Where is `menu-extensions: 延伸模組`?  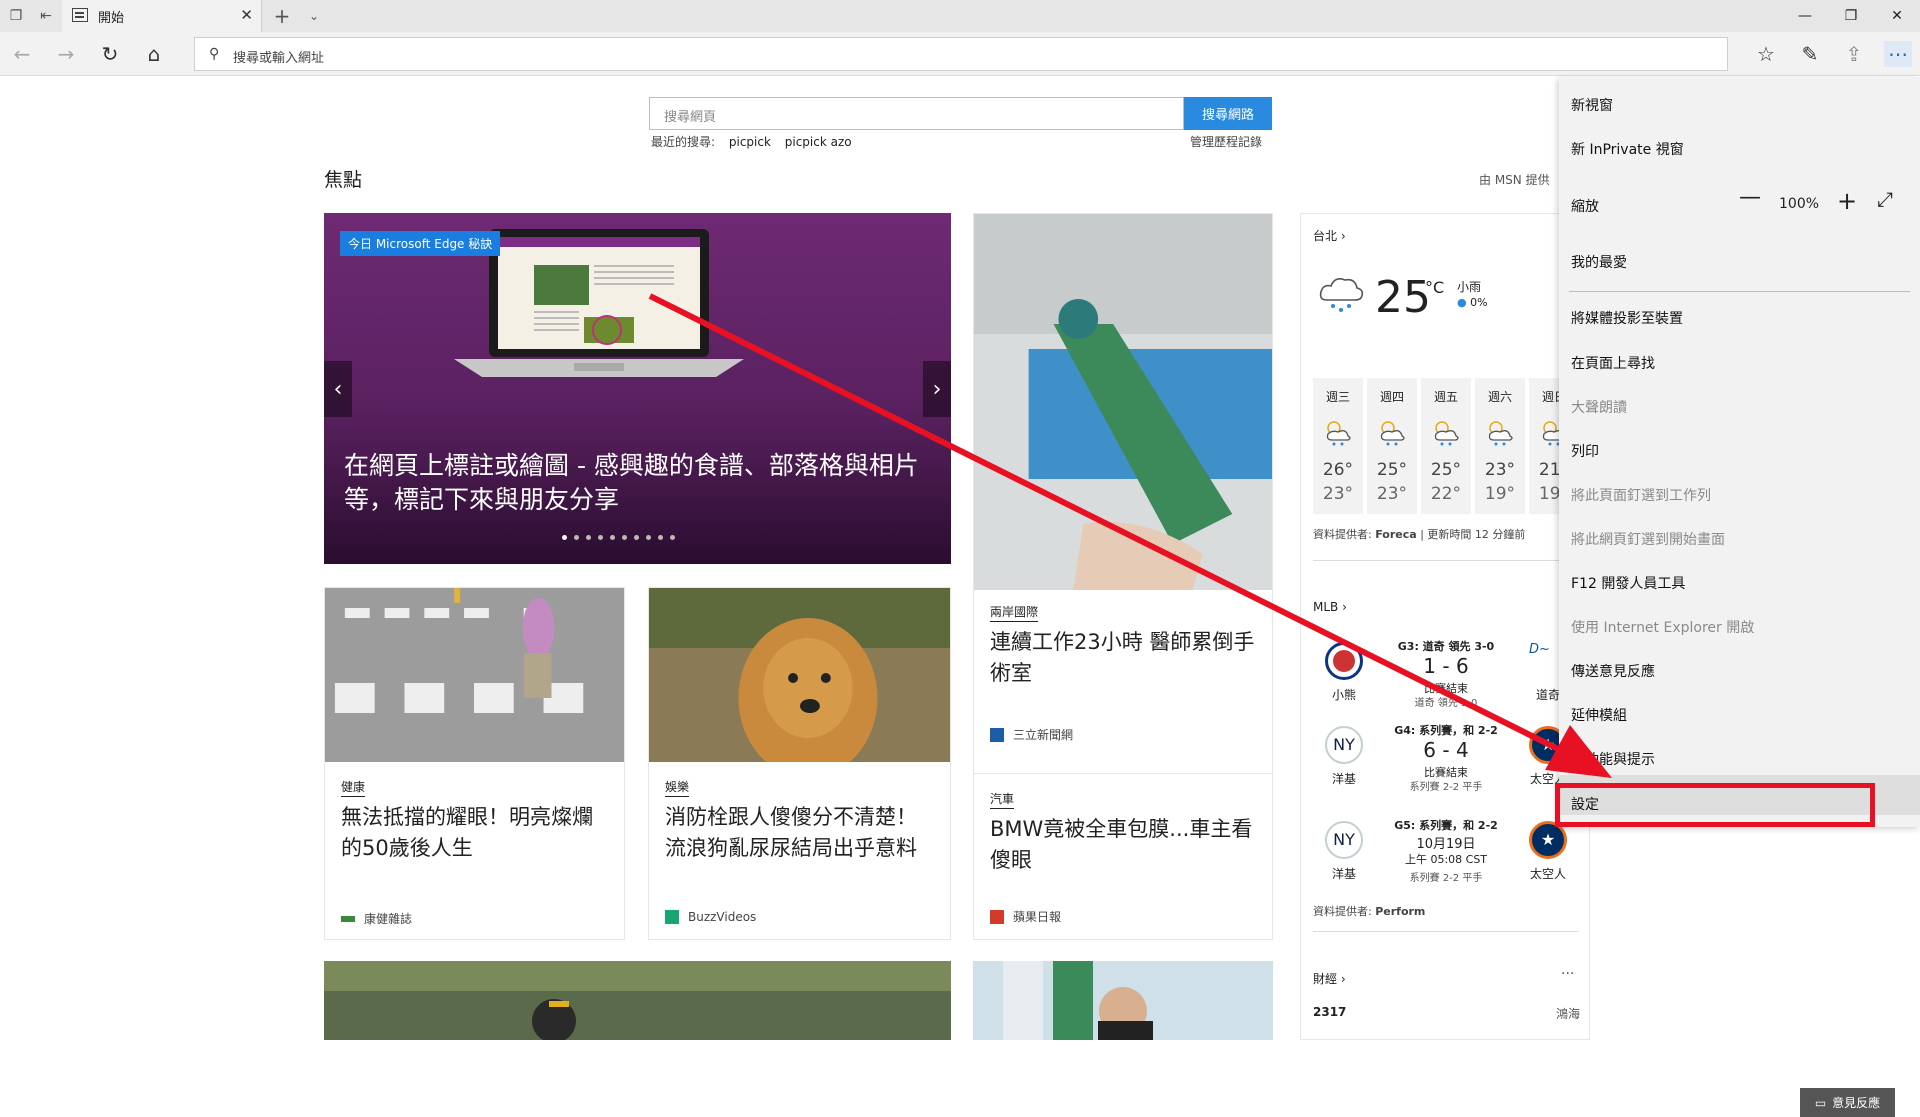 menu-extensions: 延伸模組 is located at coordinates (1599, 715).